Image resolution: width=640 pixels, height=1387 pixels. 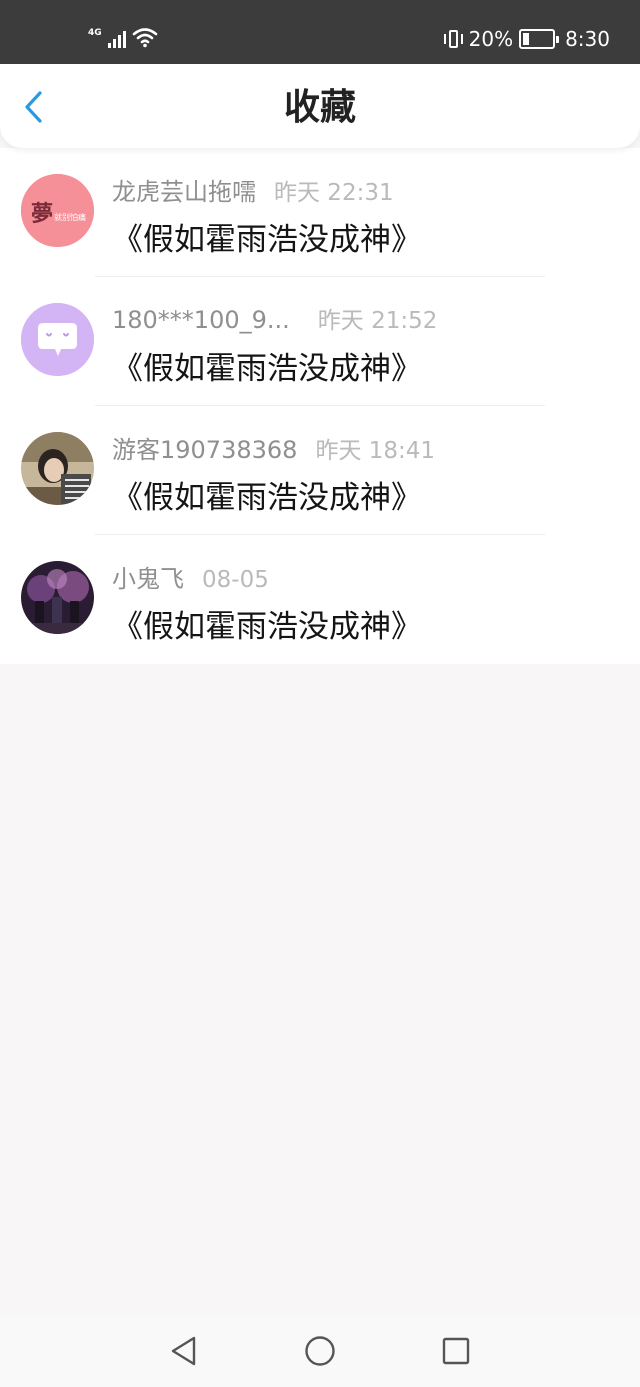 I want to click on chat-bubble-icon, so click(x=57, y=339).